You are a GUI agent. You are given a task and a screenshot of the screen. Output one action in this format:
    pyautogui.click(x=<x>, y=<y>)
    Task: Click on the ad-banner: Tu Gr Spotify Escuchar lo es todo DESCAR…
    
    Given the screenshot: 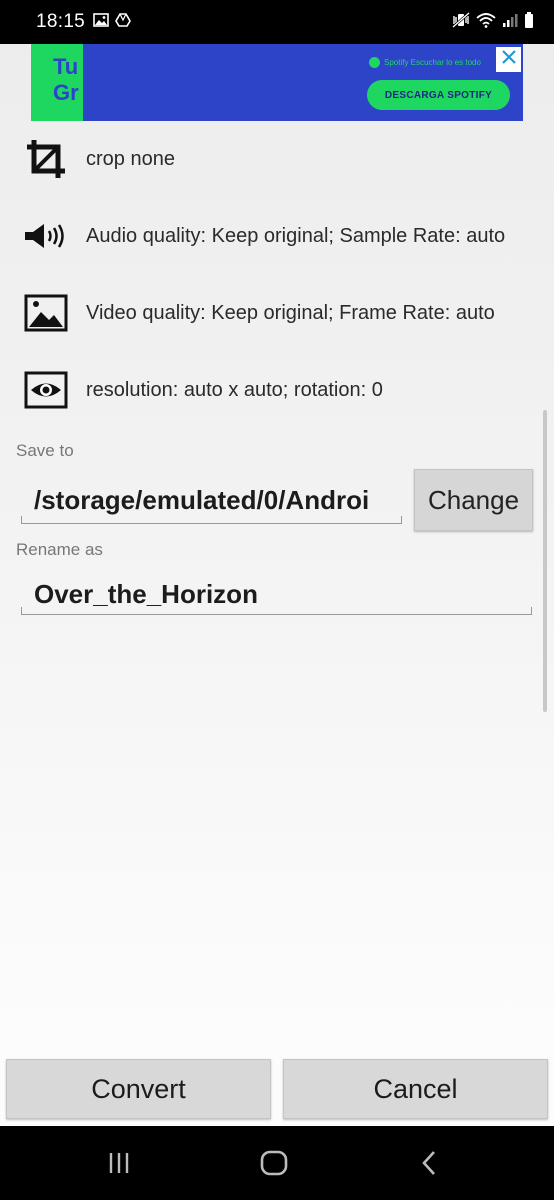 What is the action you would take?
    pyautogui.click(x=277, y=82)
    